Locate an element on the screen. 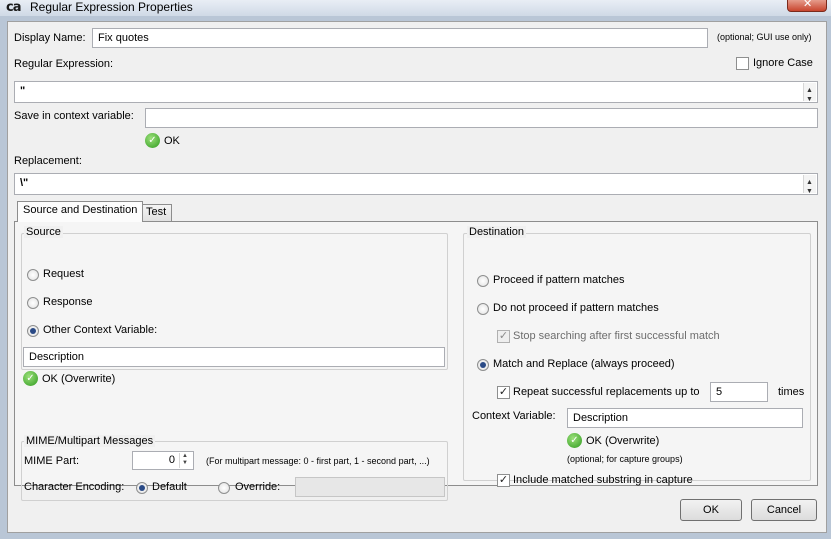 The width and height of the screenshot is (831, 539). dest-no-proceed-radio is located at coordinates (483, 309).